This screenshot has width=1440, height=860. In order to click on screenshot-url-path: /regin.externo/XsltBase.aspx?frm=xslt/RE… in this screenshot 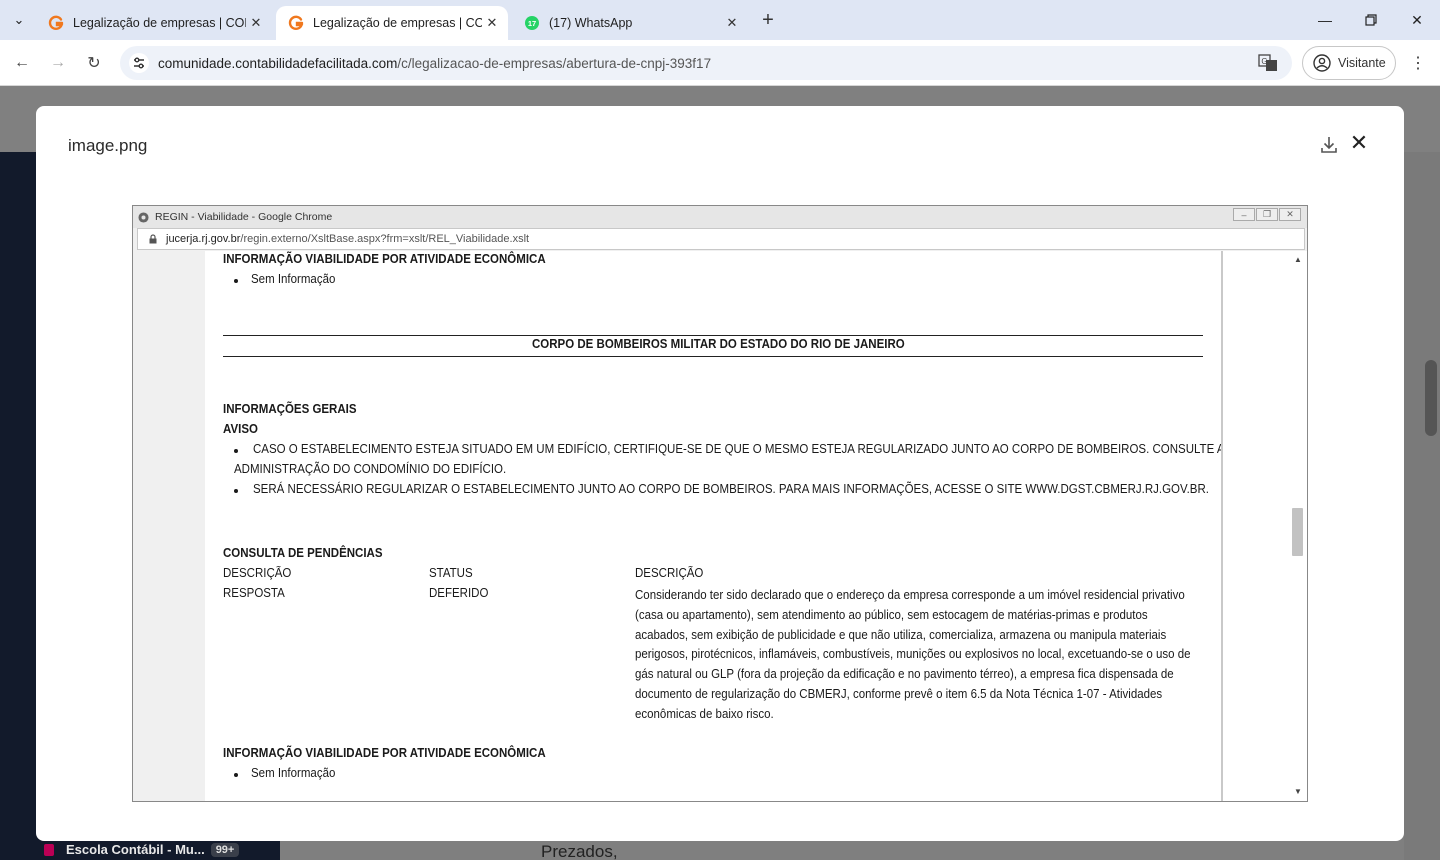, I will do `click(385, 239)`.